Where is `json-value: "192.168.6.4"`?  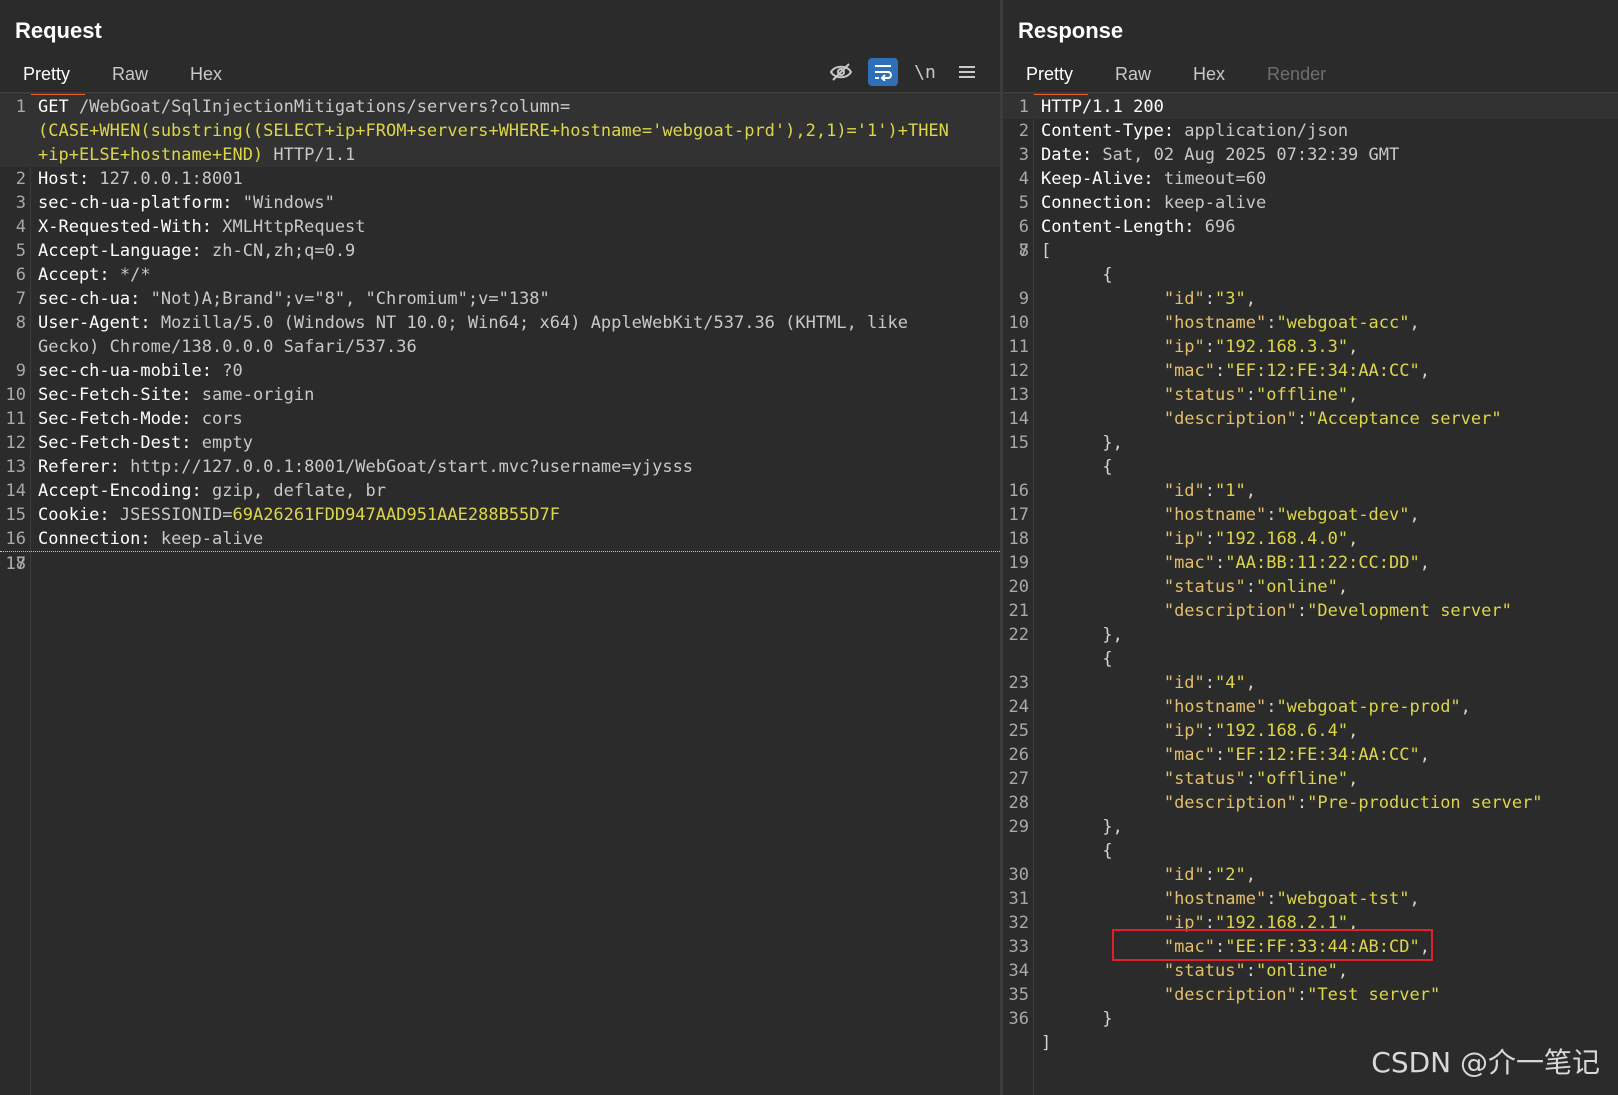 json-value: "192.168.6.4" is located at coordinates (1282, 731).